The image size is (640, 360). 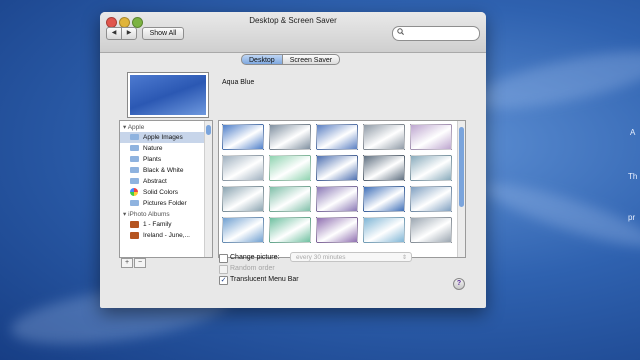 I want to click on search-input, so click(x=440, y=33).